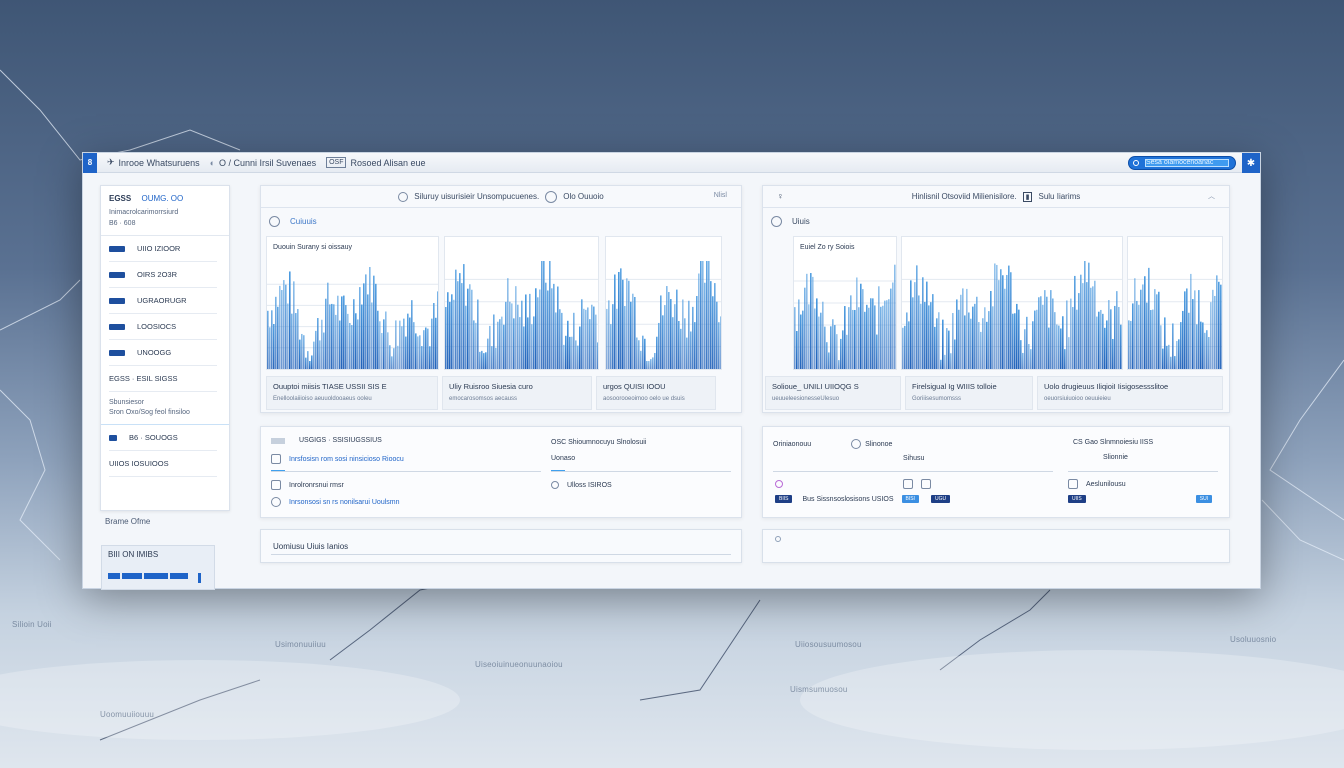 This screenshot has height=768, width=1344. What do you see at coordinates (158, 567) in the screenshot?
I see `sidebar-mini-widget: BIII ON IMIBS` at bounding box center [158, 567].